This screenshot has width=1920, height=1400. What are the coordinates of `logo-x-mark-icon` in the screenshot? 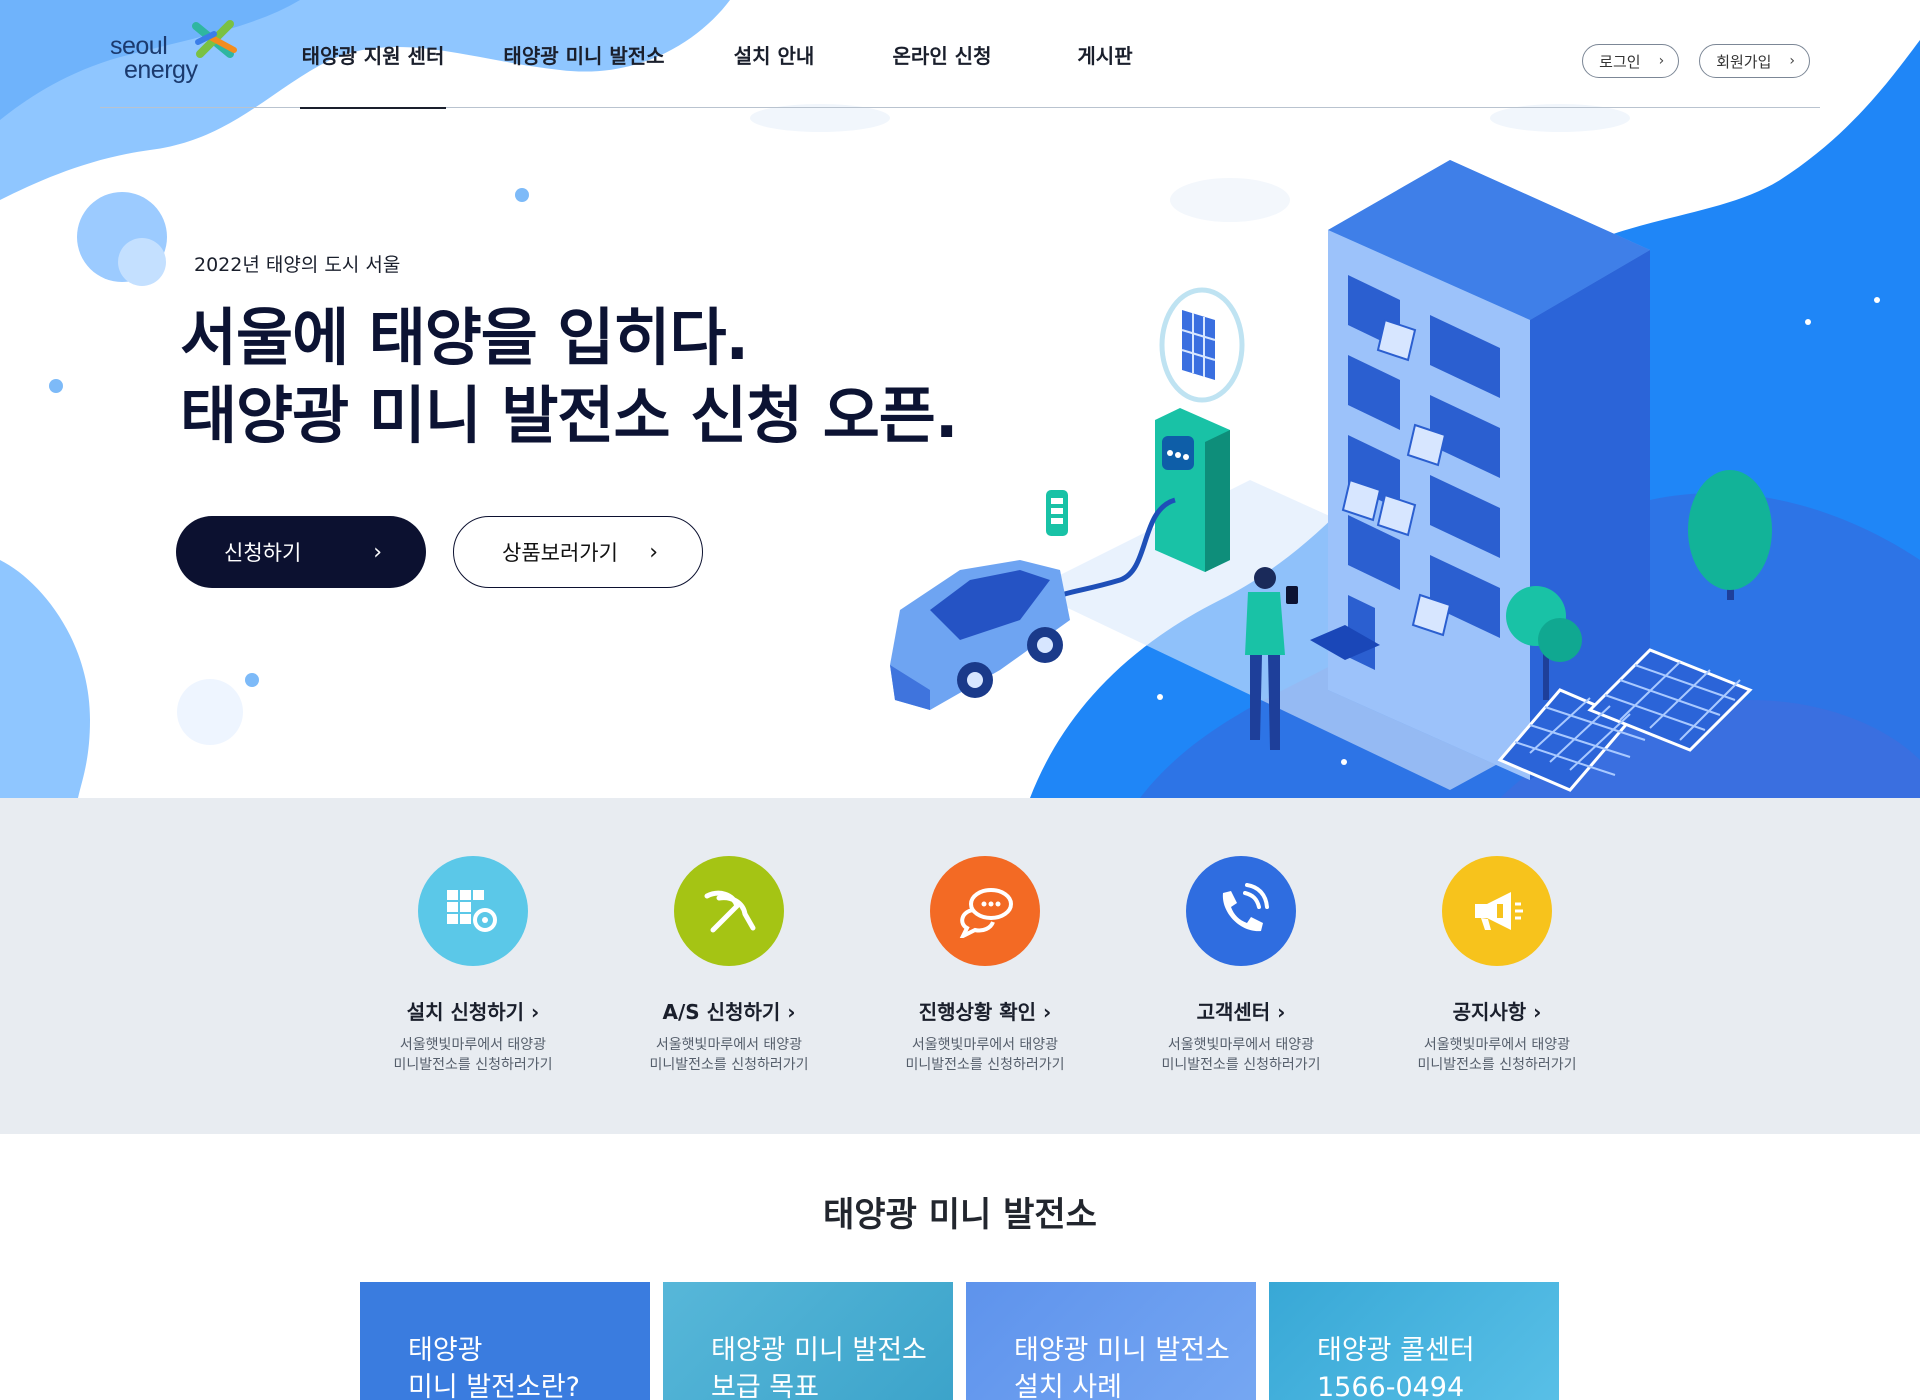 It's located at (214, 39).